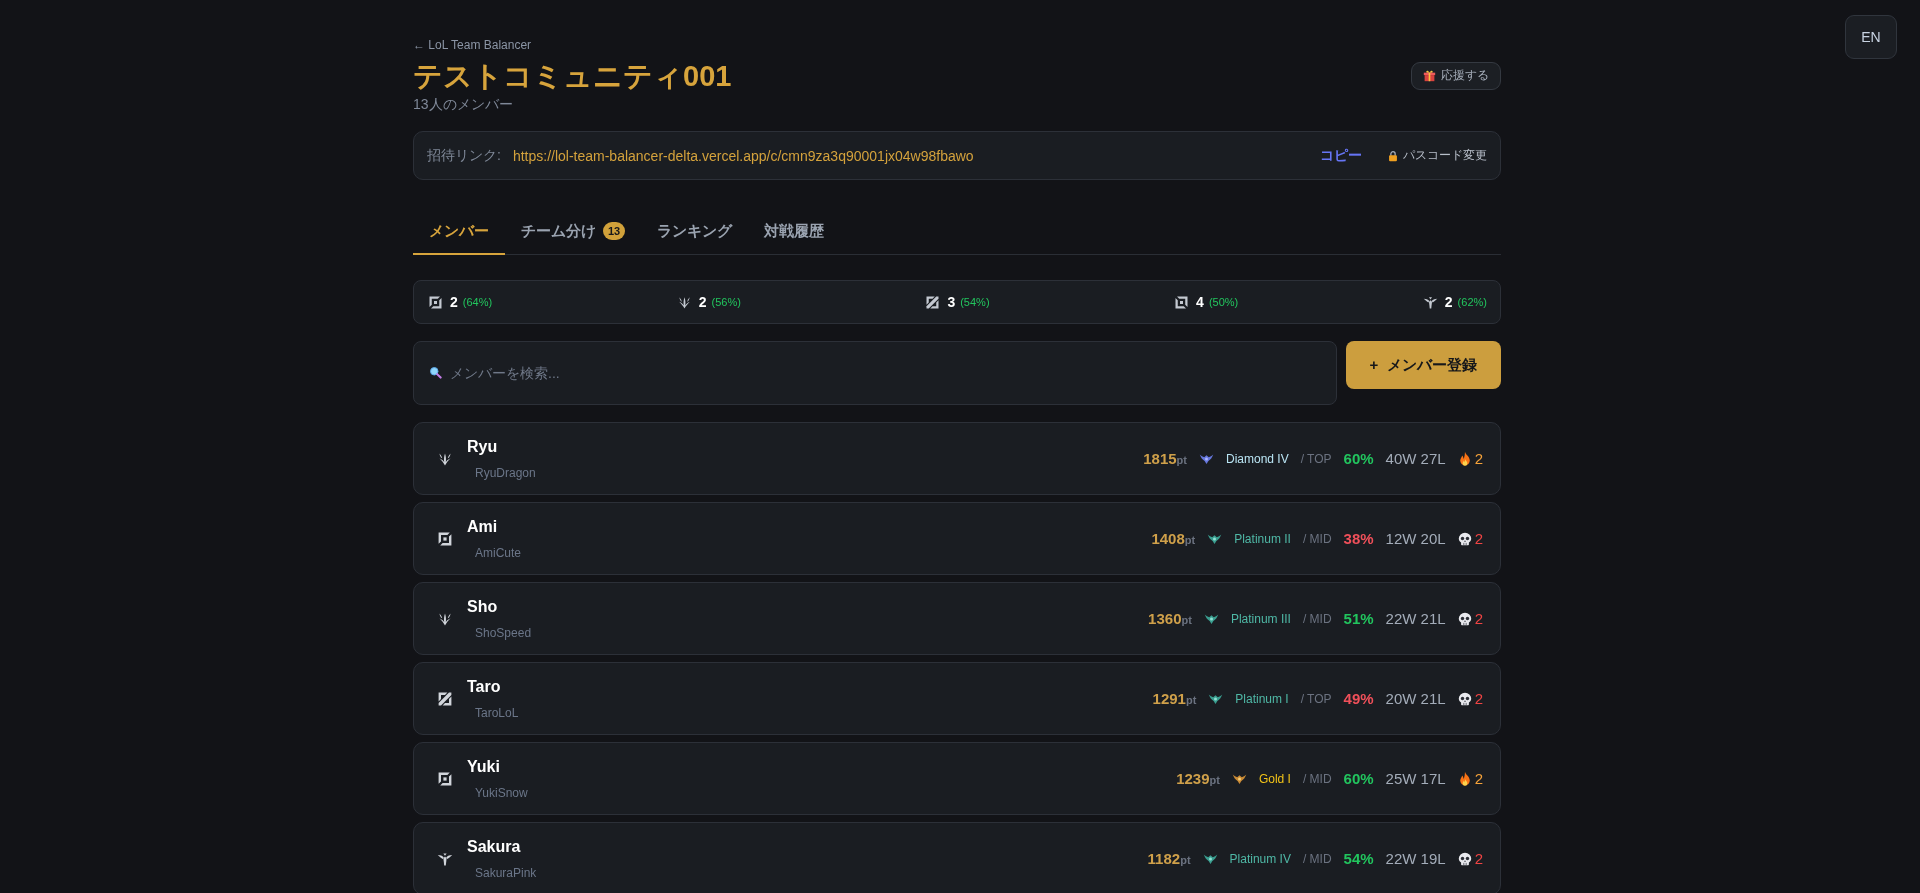 The width and height of the screenshot is (1920, 893). Describe the element at coordinates (497, 712) in the screenshot. I see `summoner-name: TaroLoL` at that location.